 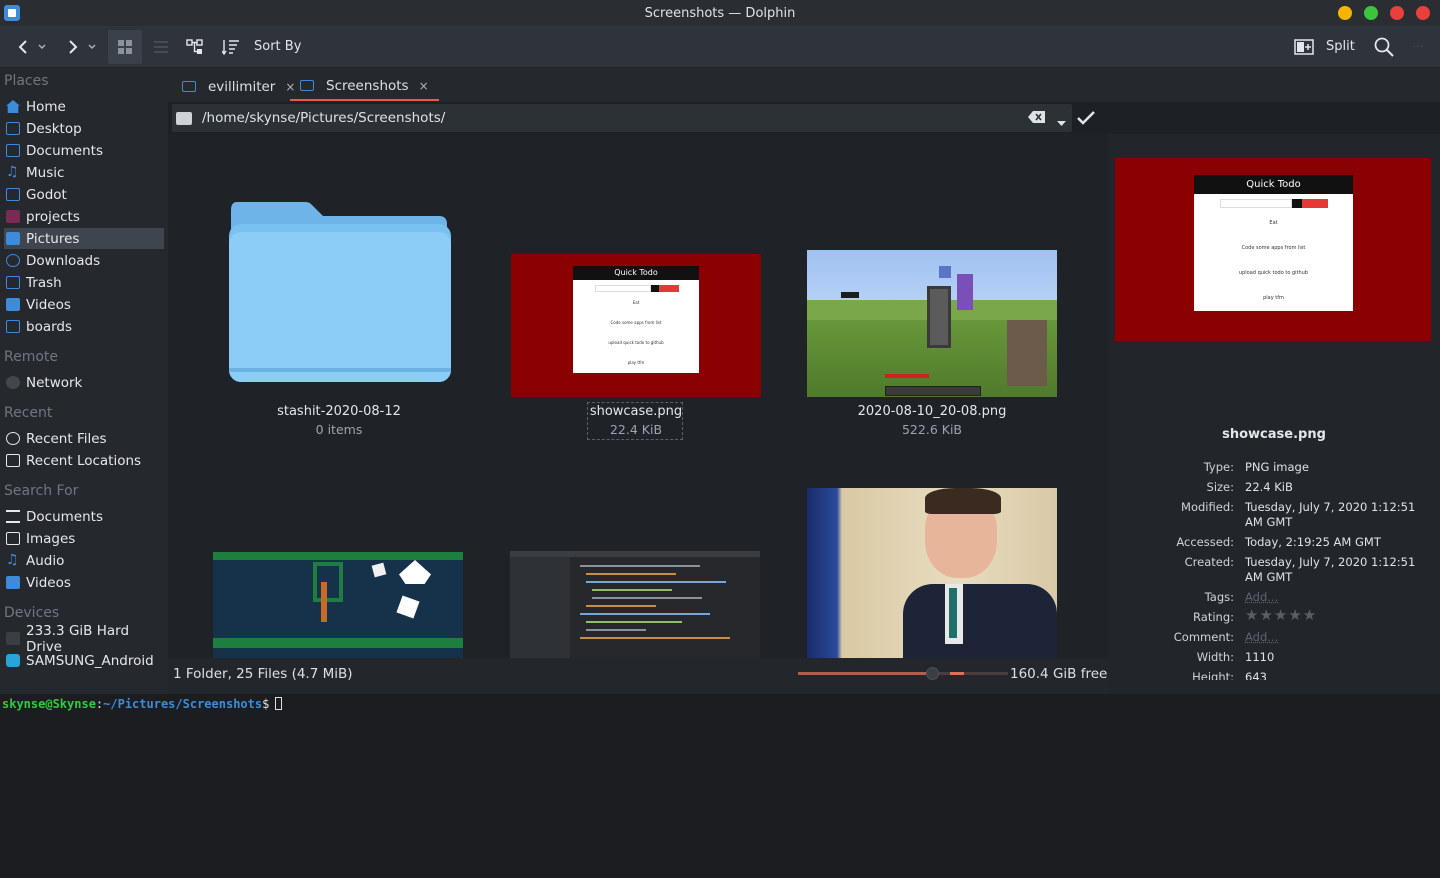 What do you see at coordinates (84, 150) in the screenshot?
I see `sidebar-item-documents: Documents` at bounding box center [84, 150].